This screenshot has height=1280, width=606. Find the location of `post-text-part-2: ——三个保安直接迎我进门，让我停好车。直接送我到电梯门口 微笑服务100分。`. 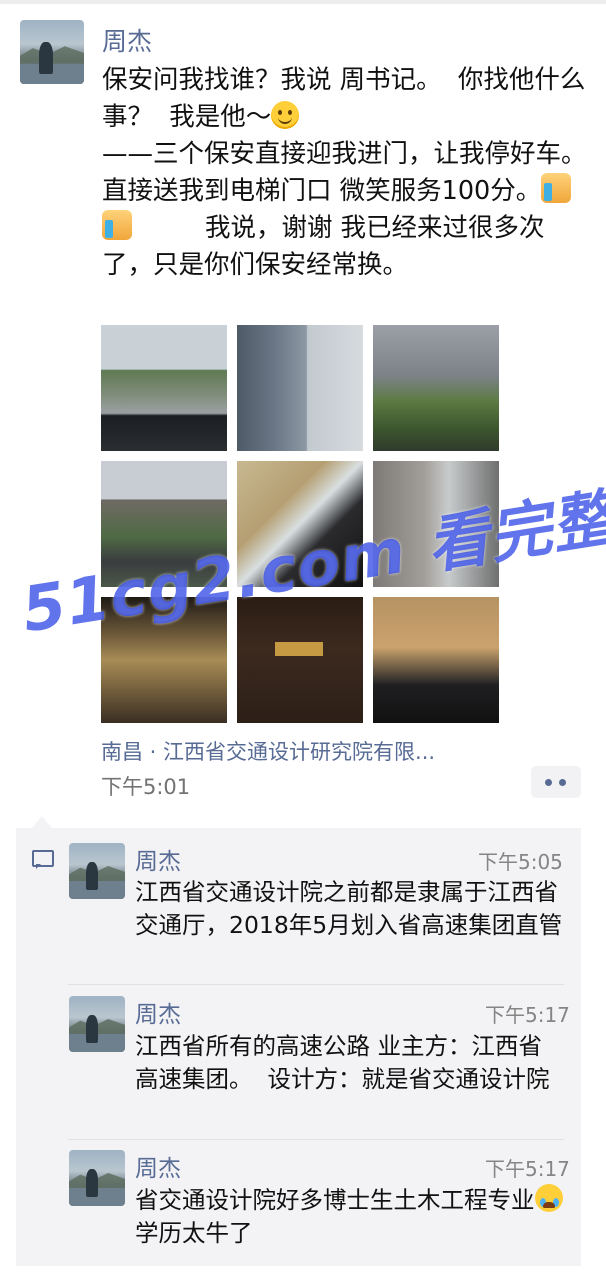

post-text-part-2: ——三个保安直接迎我进门，让我停好车。直接送我到电梯门口 微笑服务100分。 is located at coordinates (344, 172).